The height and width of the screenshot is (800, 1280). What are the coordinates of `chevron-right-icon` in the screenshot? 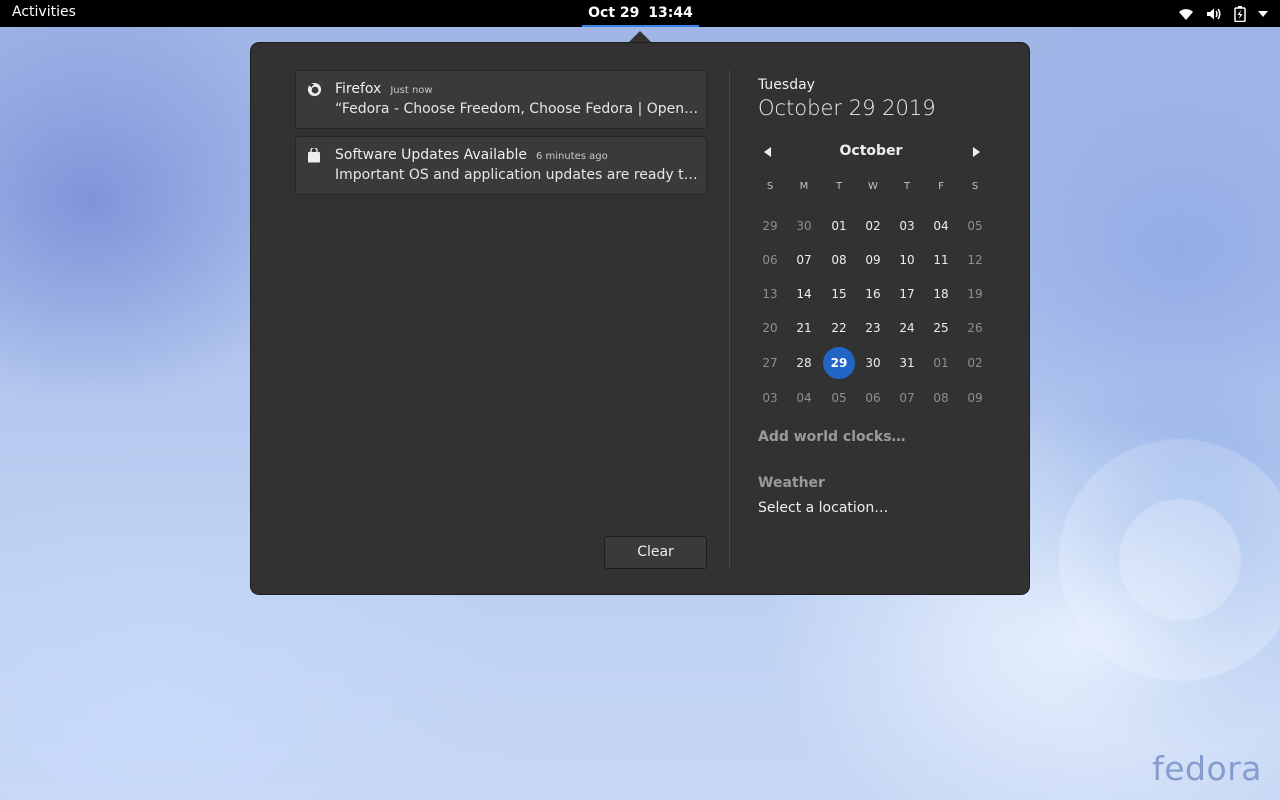 It's located at (976, 152).